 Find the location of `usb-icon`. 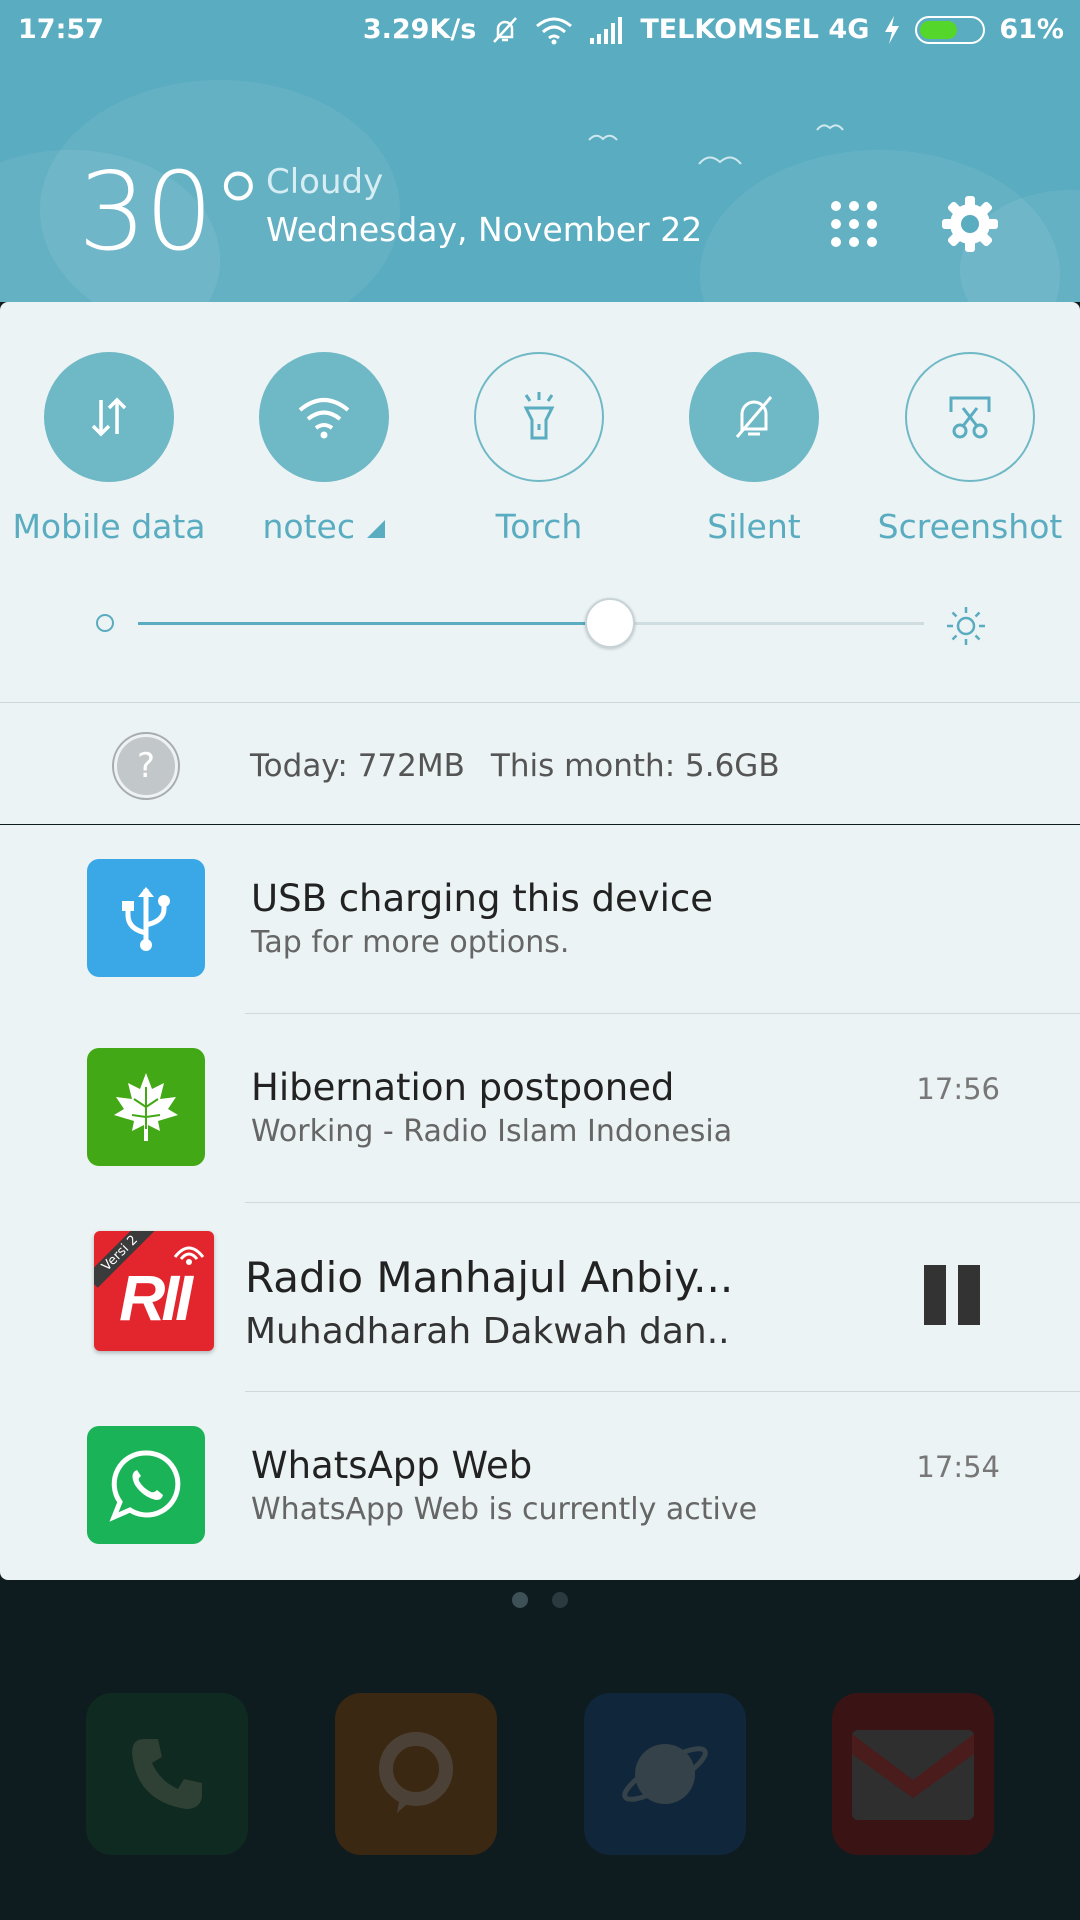

usb-icon is located at coordinates (146, 919).